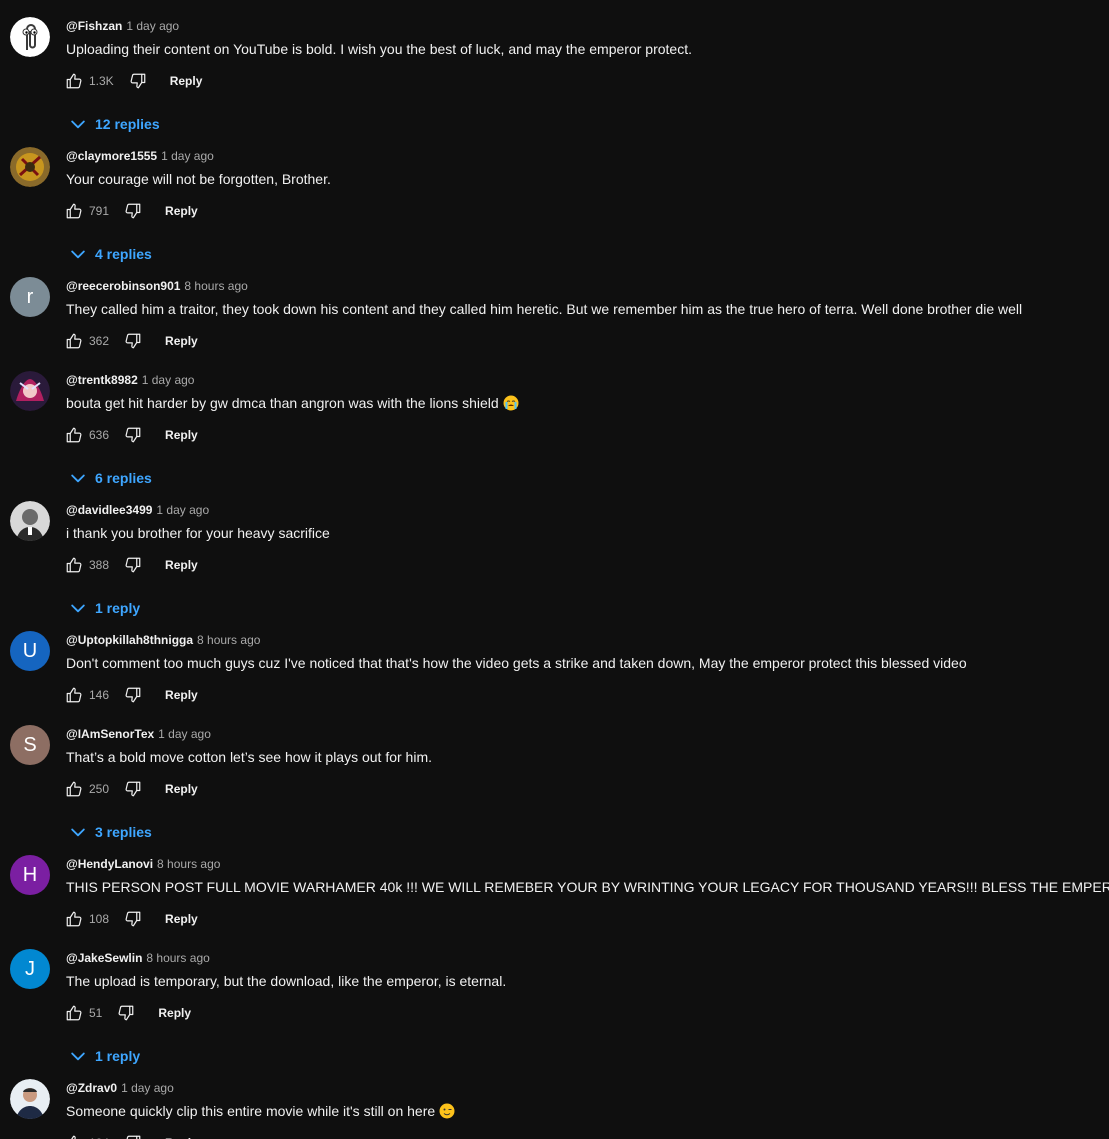 The width and height of the screenshot is (1109, 1139). Describe the element at coordinates (127, 124) in the screenshot. I see `replies-count-label: 12 replies` at that location.